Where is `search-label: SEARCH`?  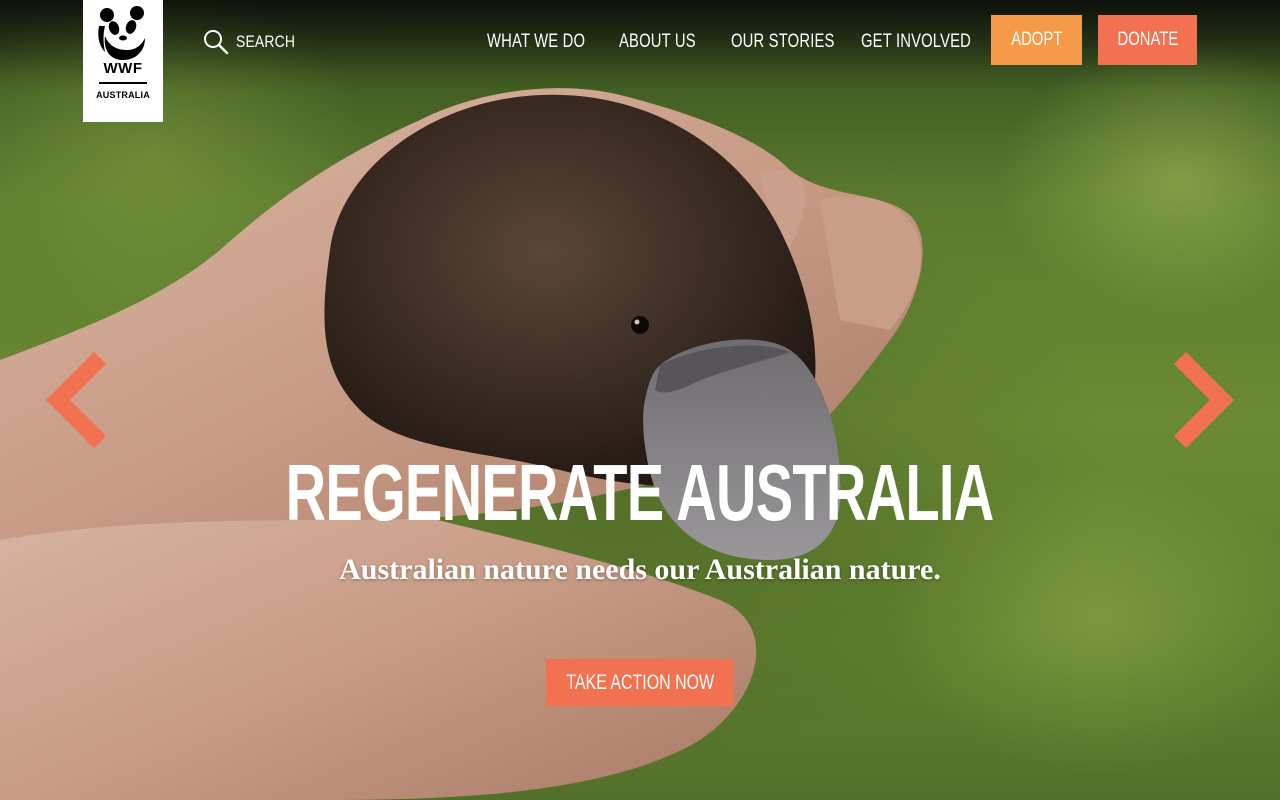 search-label: SEARCH is located at coordinates (266, 41).